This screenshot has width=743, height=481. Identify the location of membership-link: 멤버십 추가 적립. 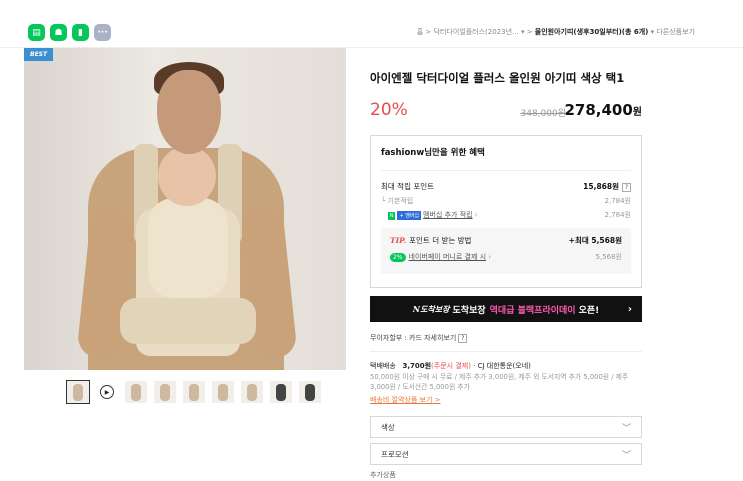
(448, 215).